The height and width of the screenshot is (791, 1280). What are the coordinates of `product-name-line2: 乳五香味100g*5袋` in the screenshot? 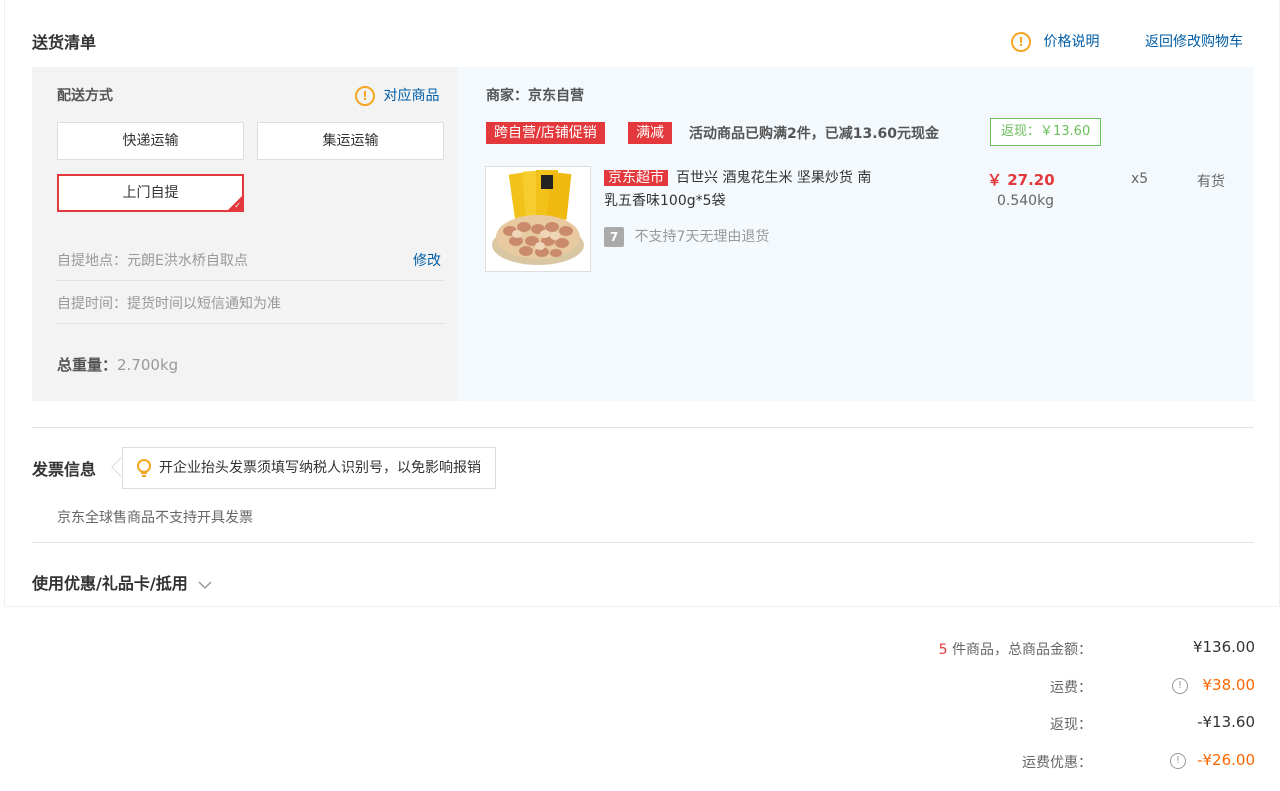 It's located at (665, 201).